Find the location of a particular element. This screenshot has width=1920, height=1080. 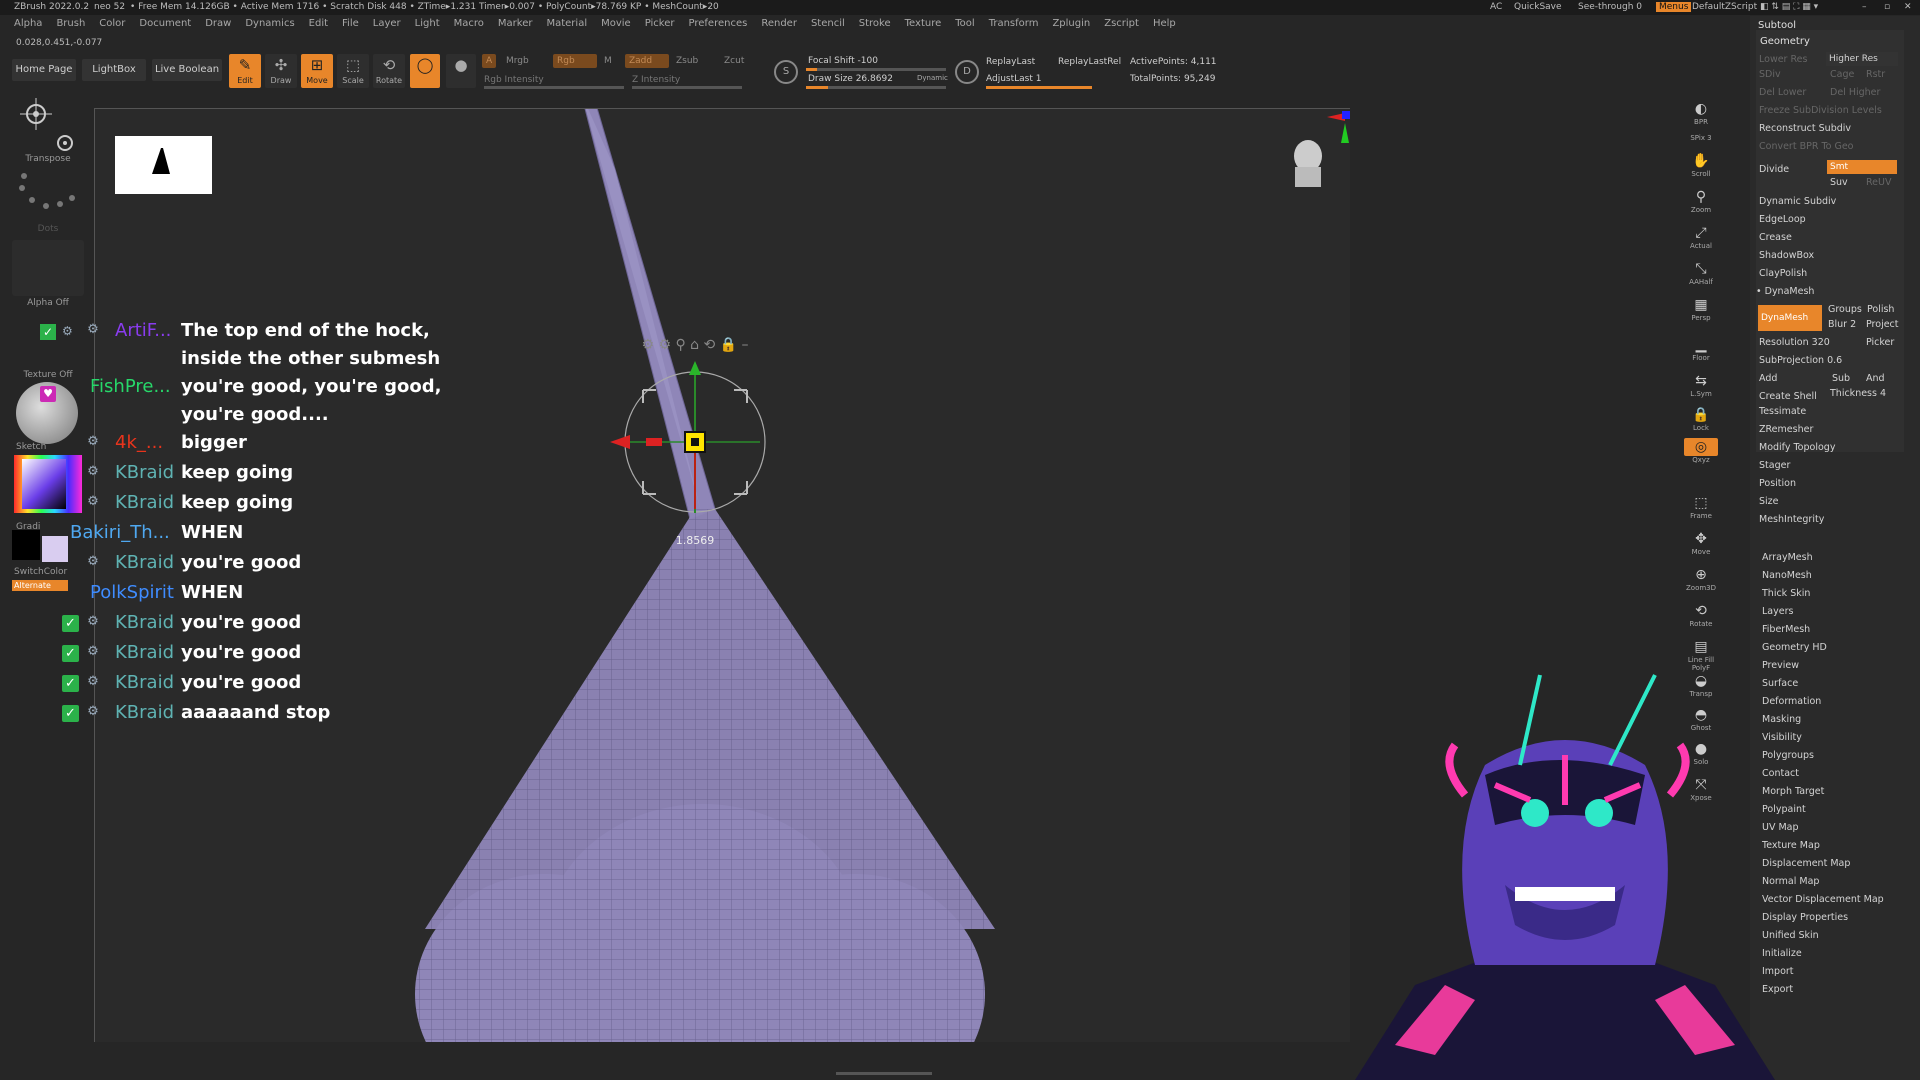

s-toggle: S is located at coordinates (786, 72).